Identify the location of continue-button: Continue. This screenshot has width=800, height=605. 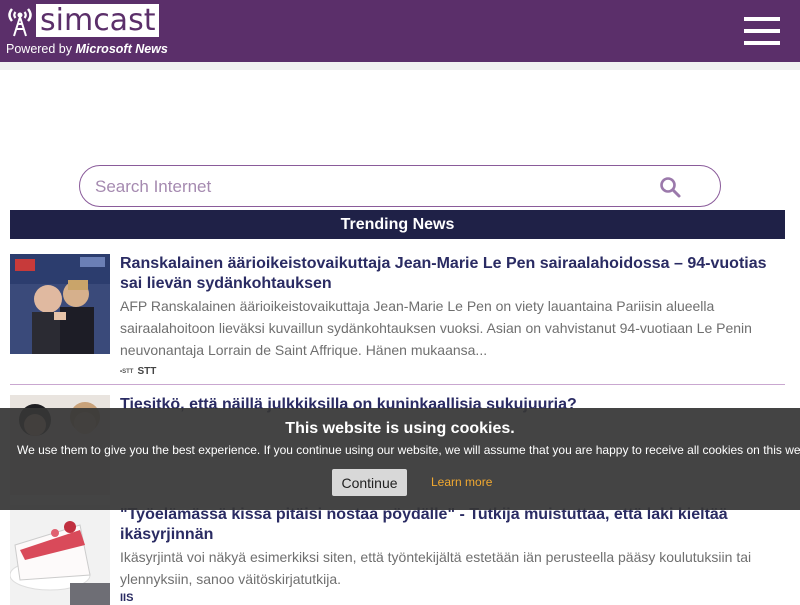
(369, 482).